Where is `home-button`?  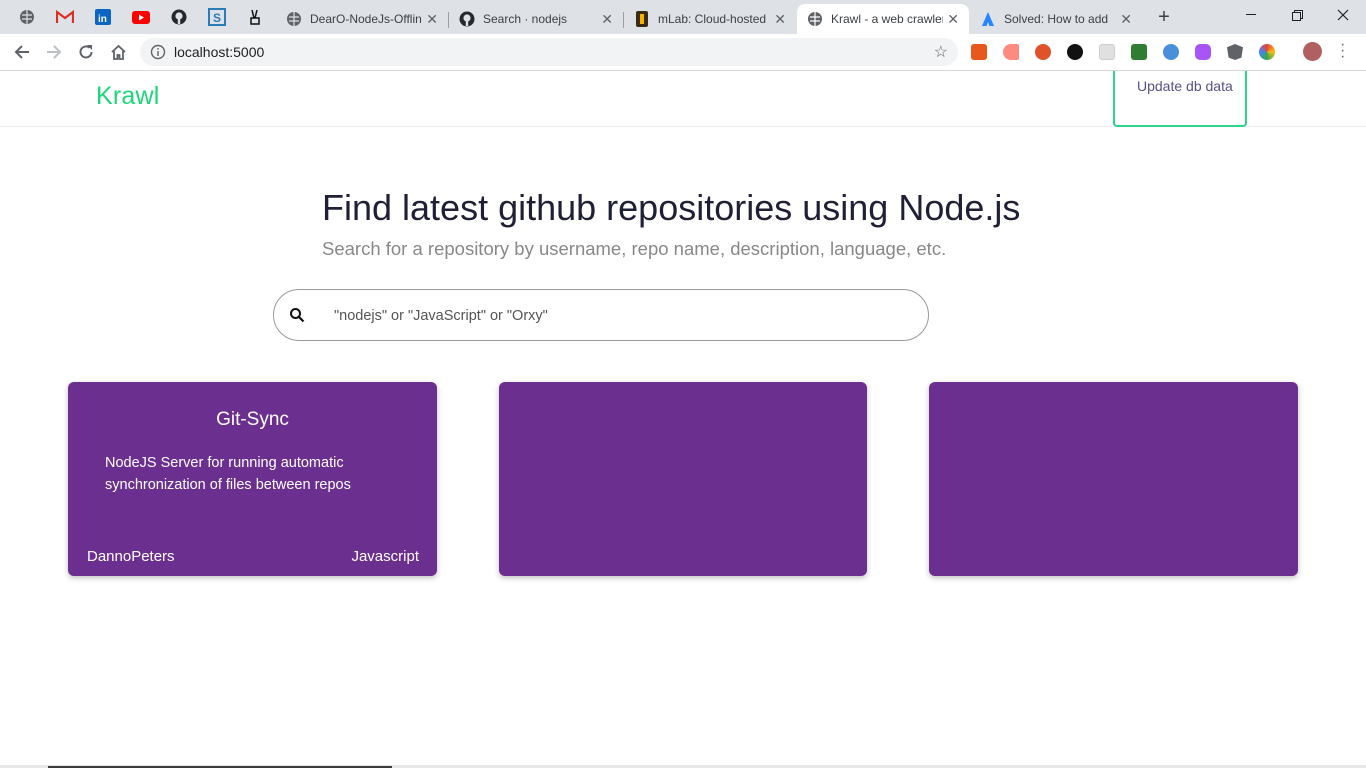
home-button is located at coordinates (118, 52).